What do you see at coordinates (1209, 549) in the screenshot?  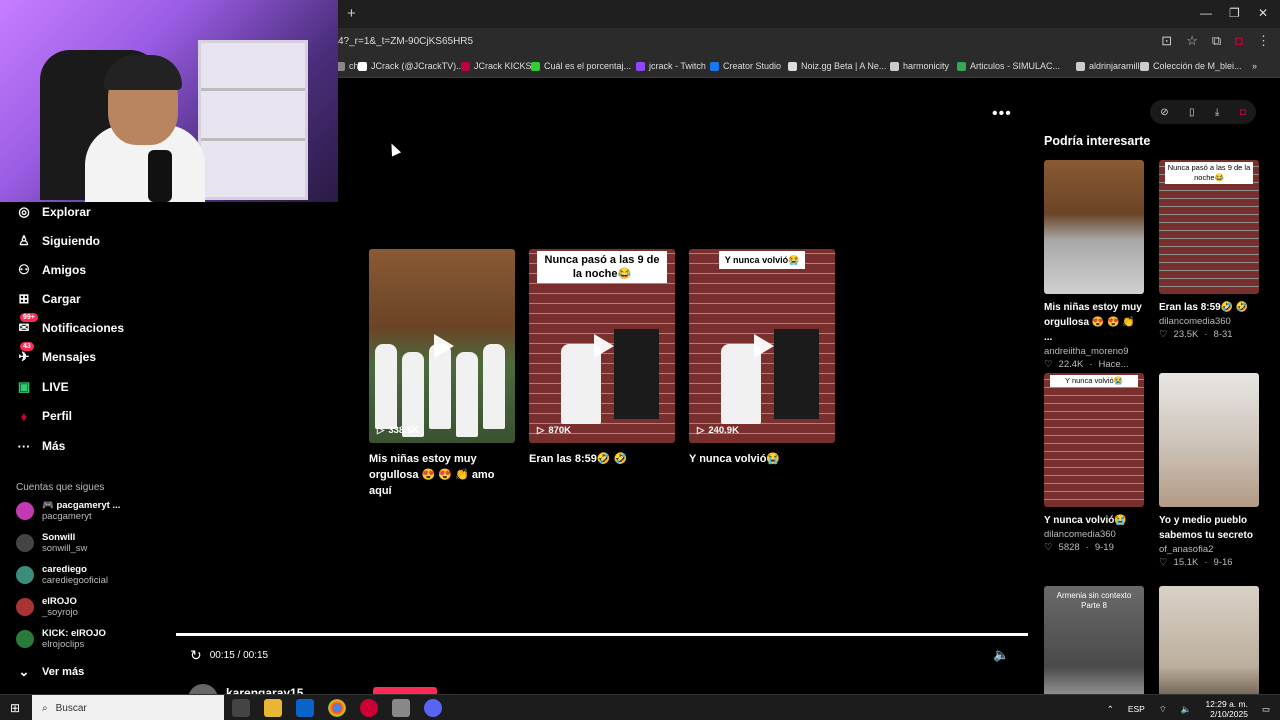 I see `recommended-author: of_anasofia2` at bounding box center [1209, 549].